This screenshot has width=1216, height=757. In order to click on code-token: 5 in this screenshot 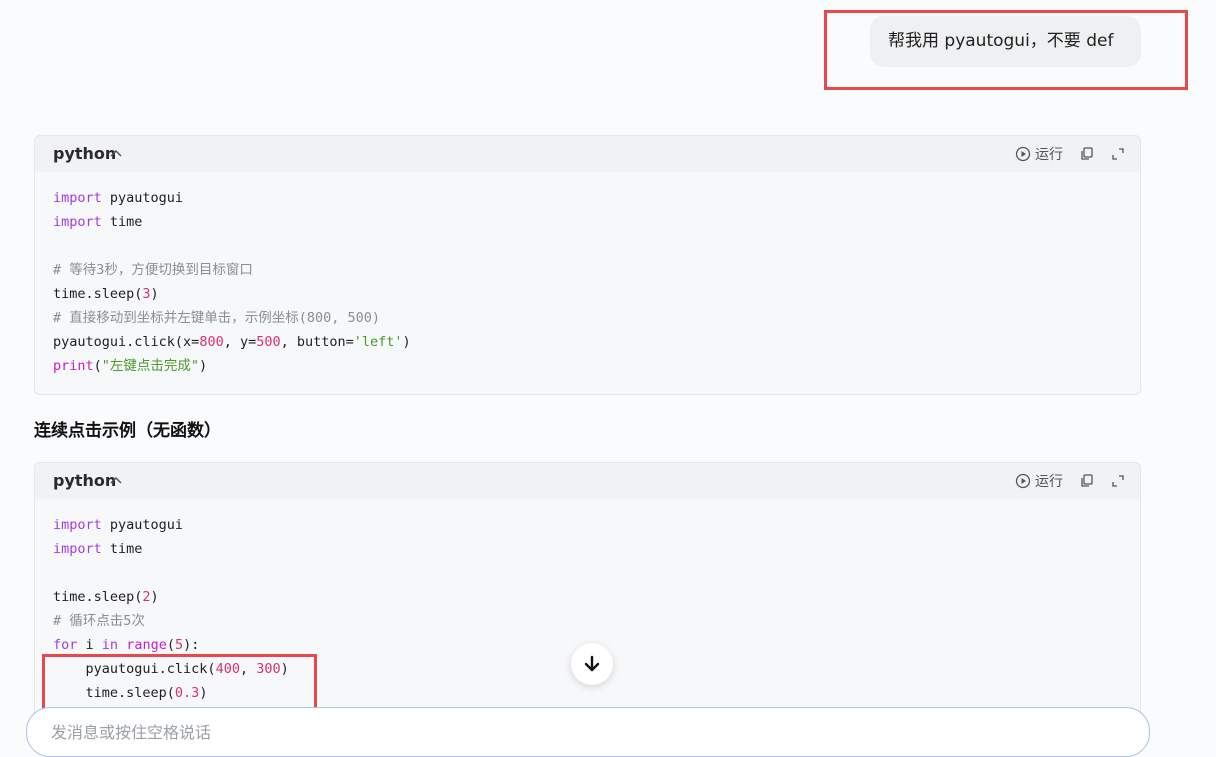, I will do `click(179, 645)`.